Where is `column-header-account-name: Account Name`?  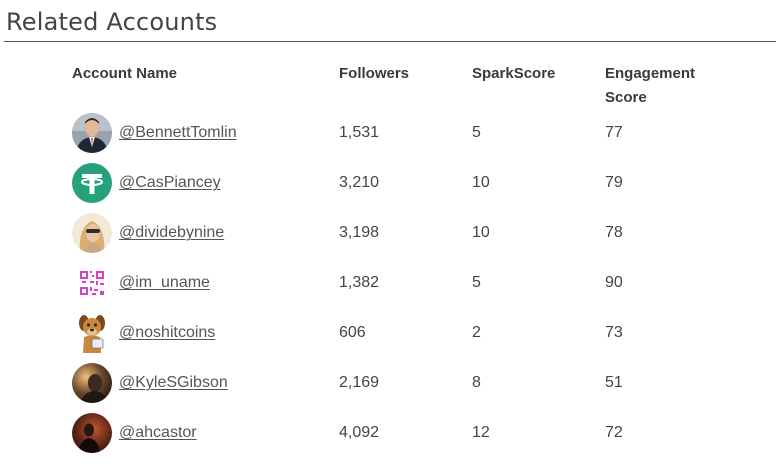
column-header-account-name: Account Name is located at coordinates (125, 73).